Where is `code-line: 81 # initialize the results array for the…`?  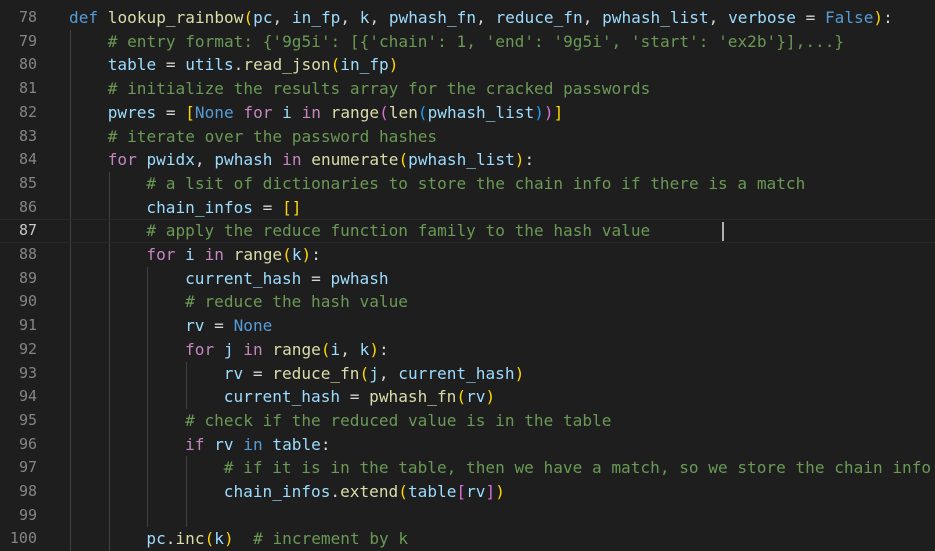 code-line: 81 # initialize the results array for the… is located at coordinates (467, 89).